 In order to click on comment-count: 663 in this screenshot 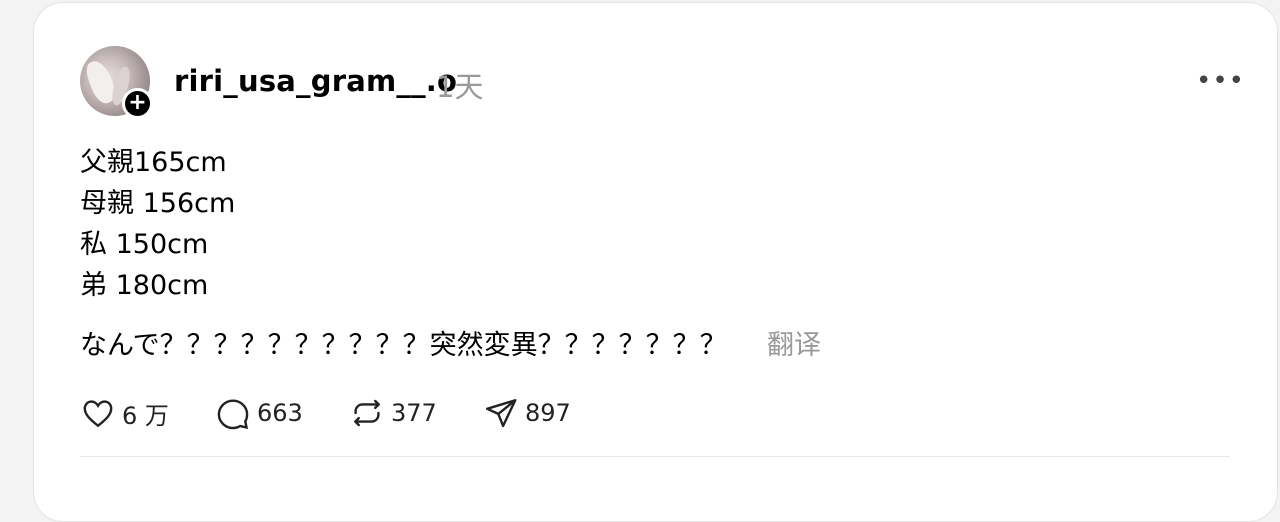, I will do `click(280, 413)`.